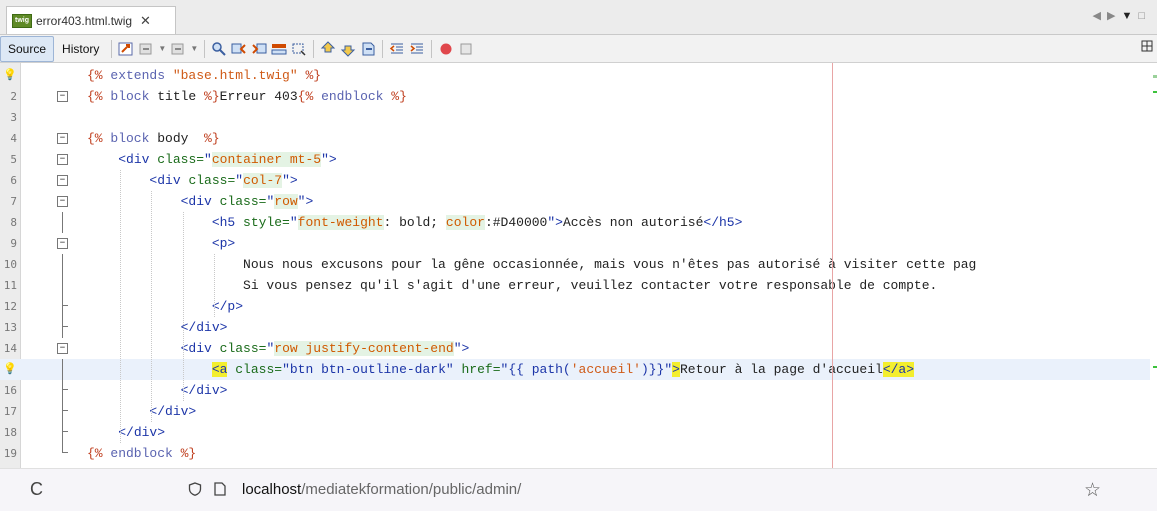 Image resolution: width=1157 pixels, height=511 pixels. Describe the element at coordinates (10, 453) in the screenshot. I see `line-number: 19` at that location.